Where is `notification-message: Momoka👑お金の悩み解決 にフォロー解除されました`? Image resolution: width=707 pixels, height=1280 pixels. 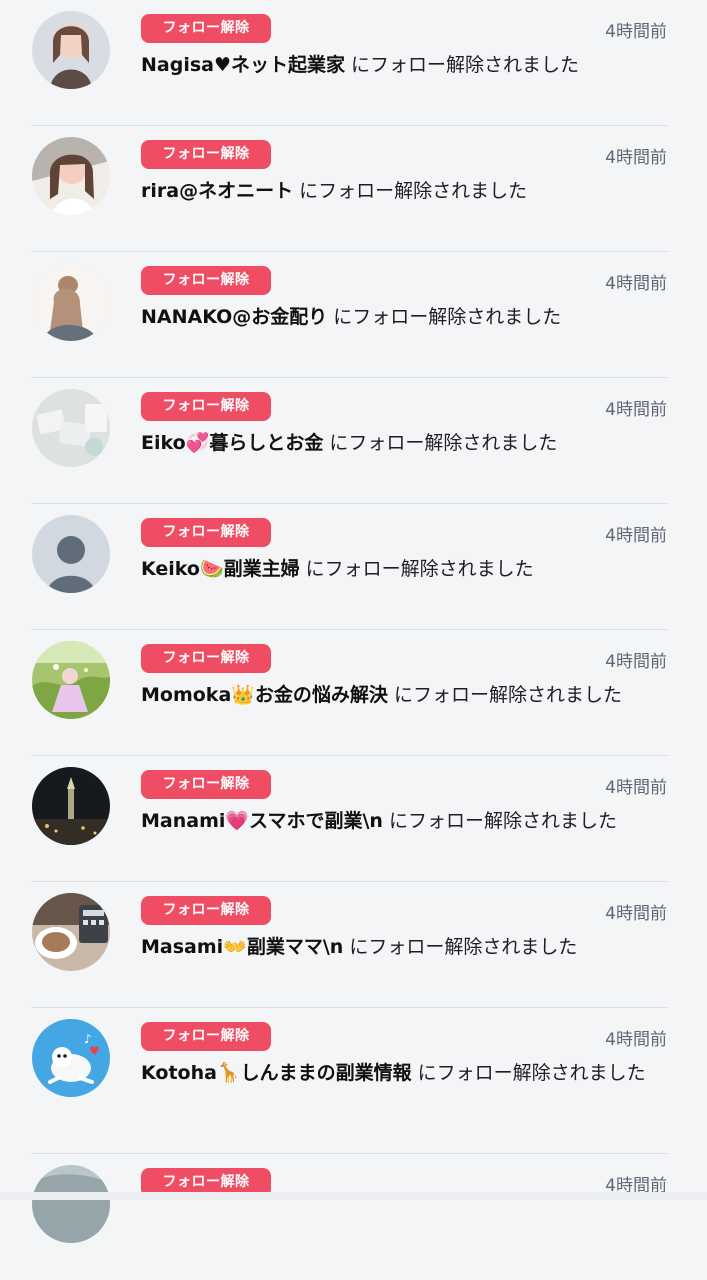 notification-message: Momoka👑お金の悩み解決 にフォロー解除されました is located at coordinates (405, 695).